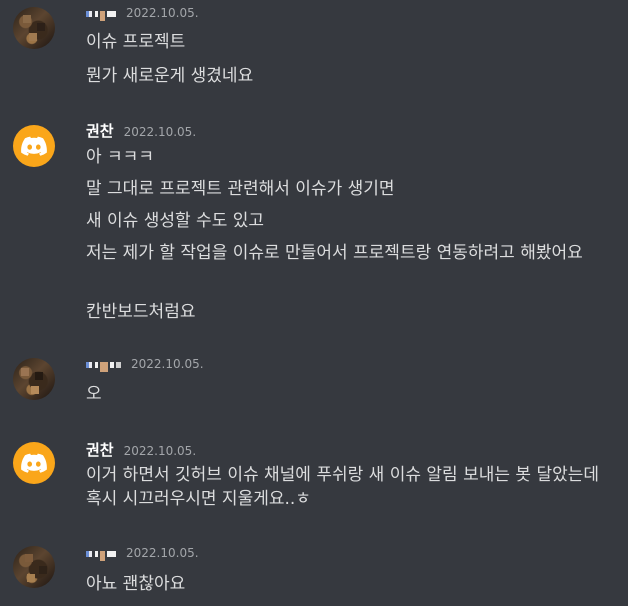 The height and width of the screenshot is (606, 628). What do you see at coordinates (94, 394) in the screenshot?
I see `message-text: 오` at bounding box center [94, 394].